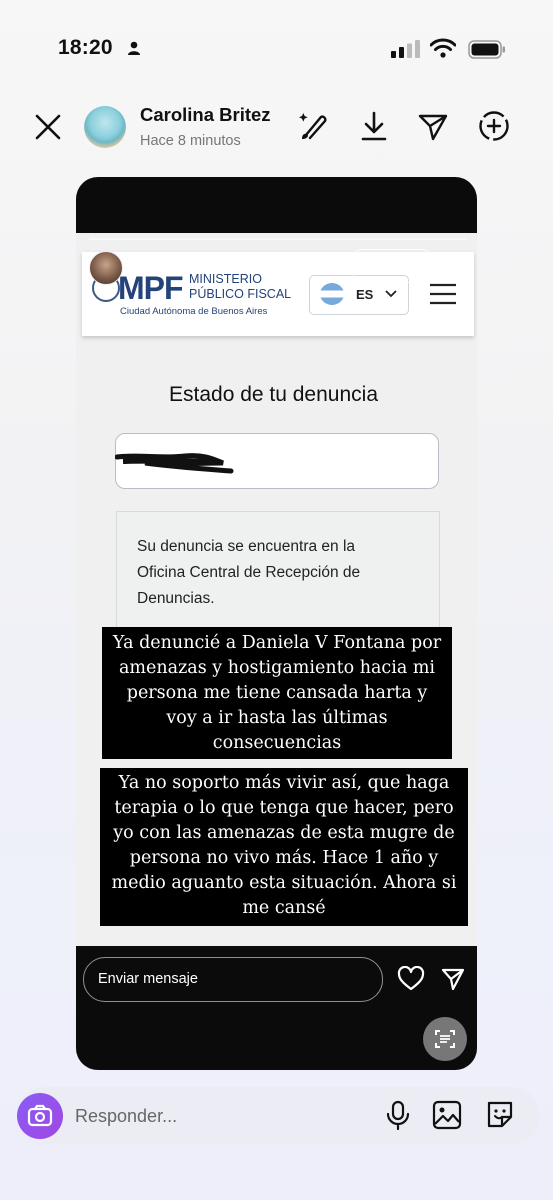  Describe the element at coordinates (313, 265) in the screenshot. I see `reposted-time: 12 min` at that location.